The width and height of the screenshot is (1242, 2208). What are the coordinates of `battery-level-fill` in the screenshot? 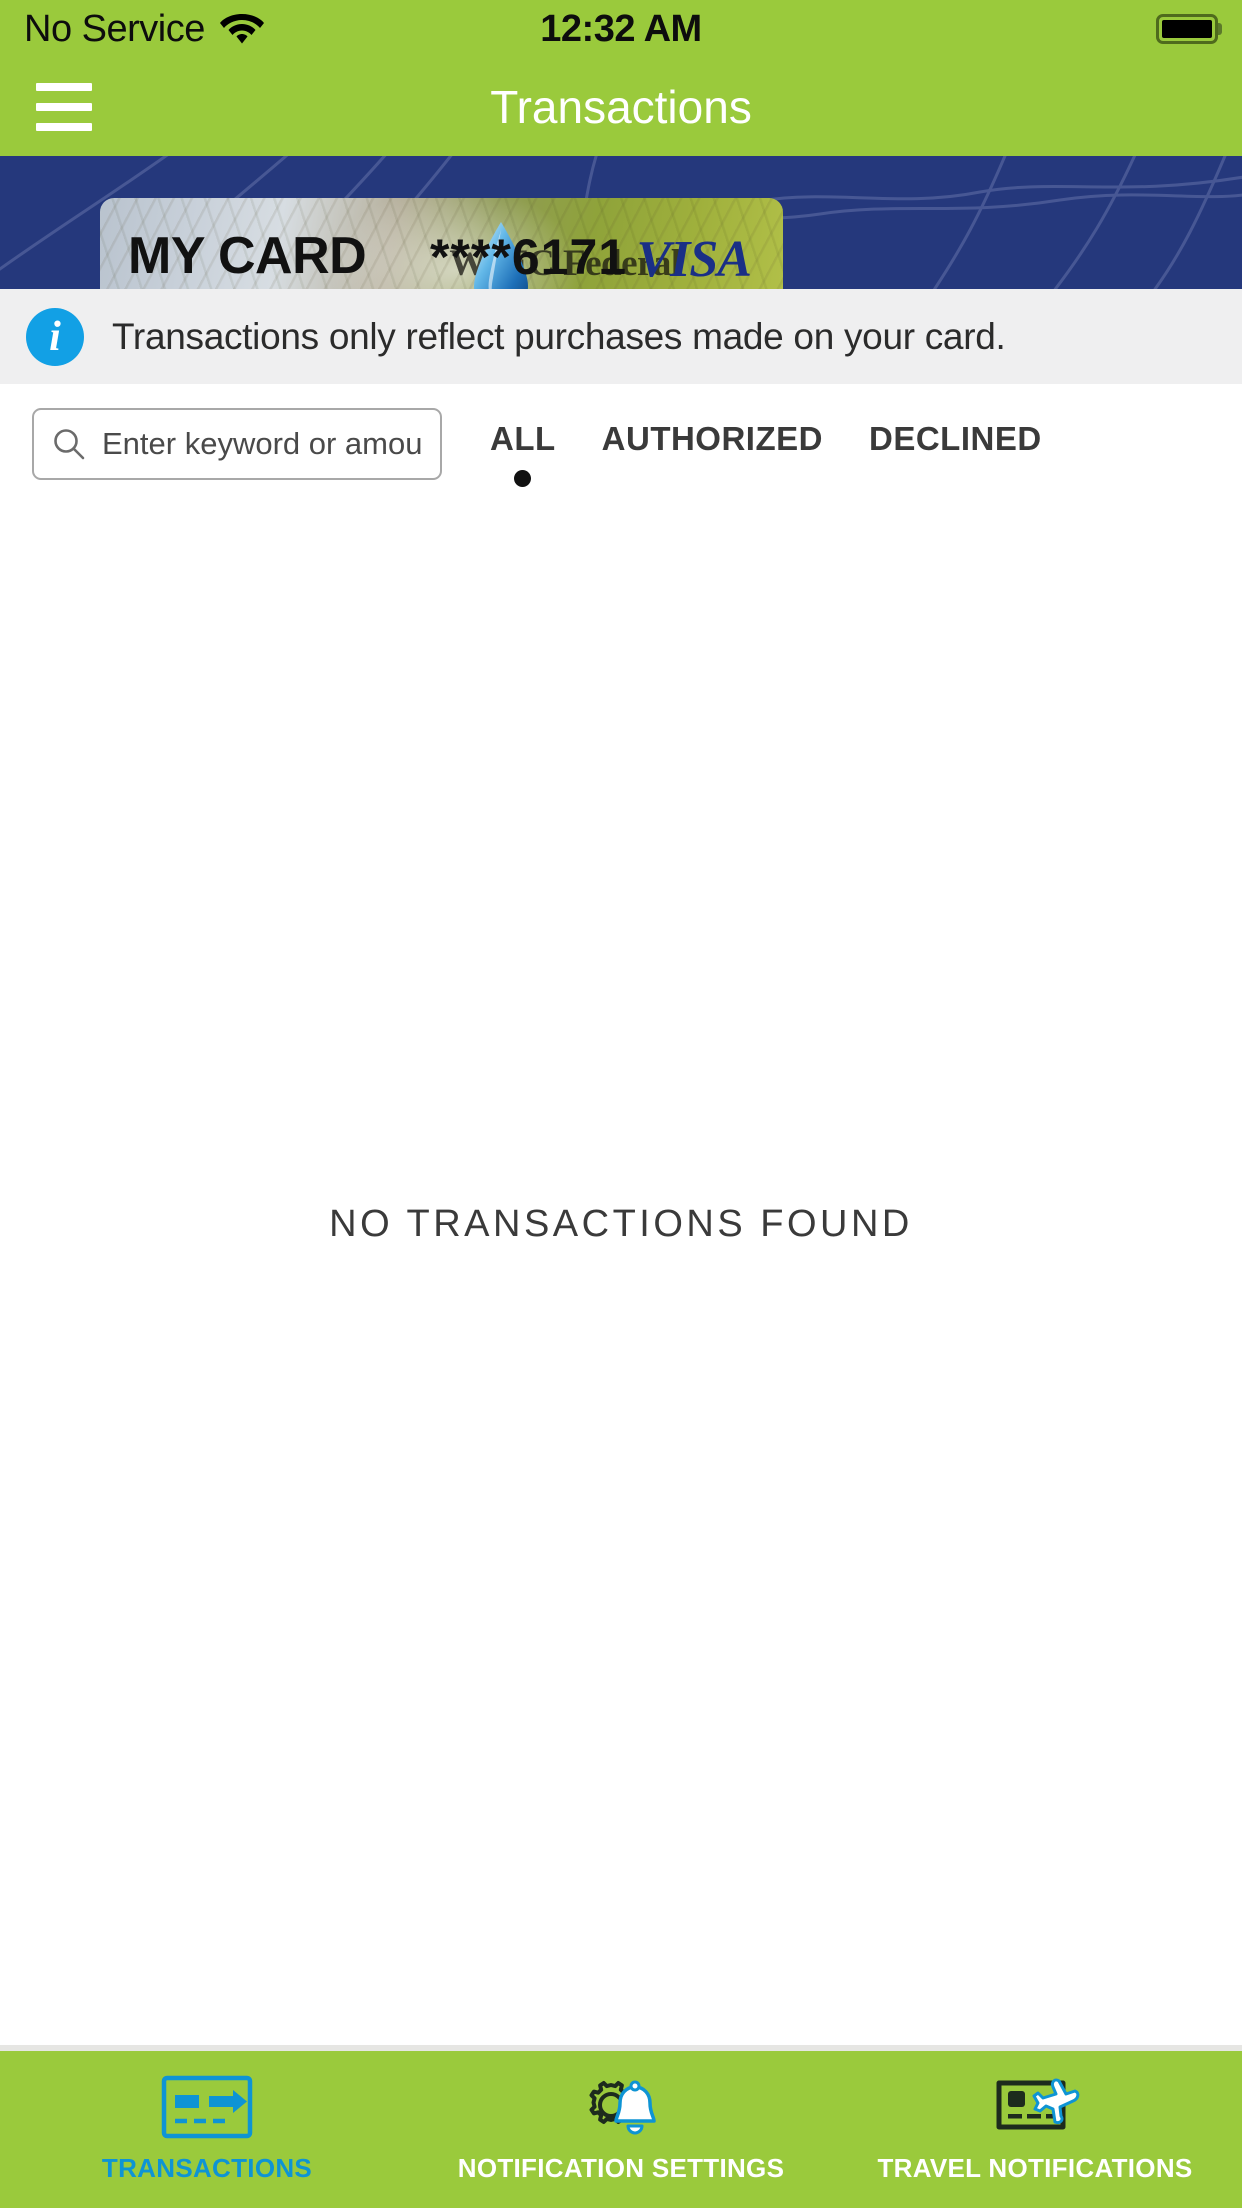 It's located at (1187, 29).